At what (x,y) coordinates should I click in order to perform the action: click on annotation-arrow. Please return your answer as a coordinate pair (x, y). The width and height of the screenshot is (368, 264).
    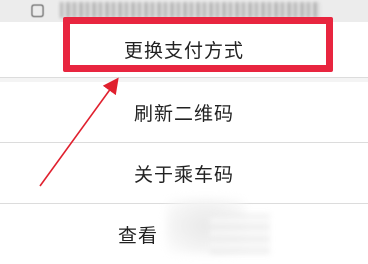
    Looking at the image, I should click on (79, 132).